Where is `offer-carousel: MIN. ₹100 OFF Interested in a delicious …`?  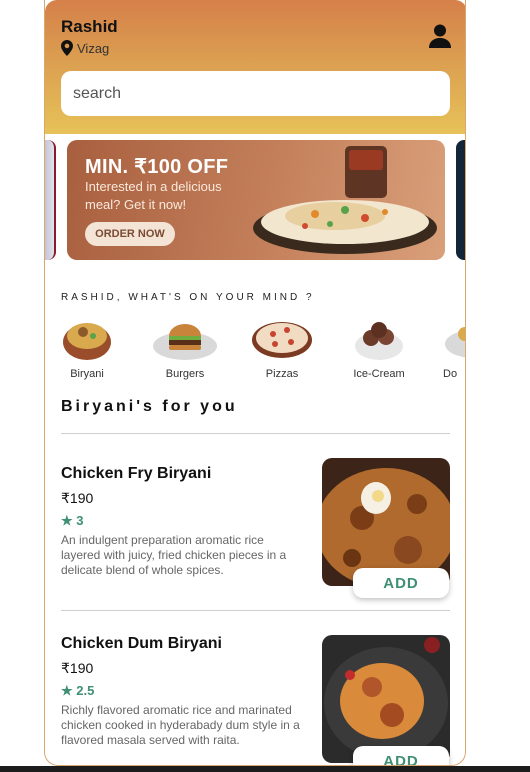
offer-carousel: MIN. ₹100 OFF Interested in a delicious … is located at coordinates (255, 200).